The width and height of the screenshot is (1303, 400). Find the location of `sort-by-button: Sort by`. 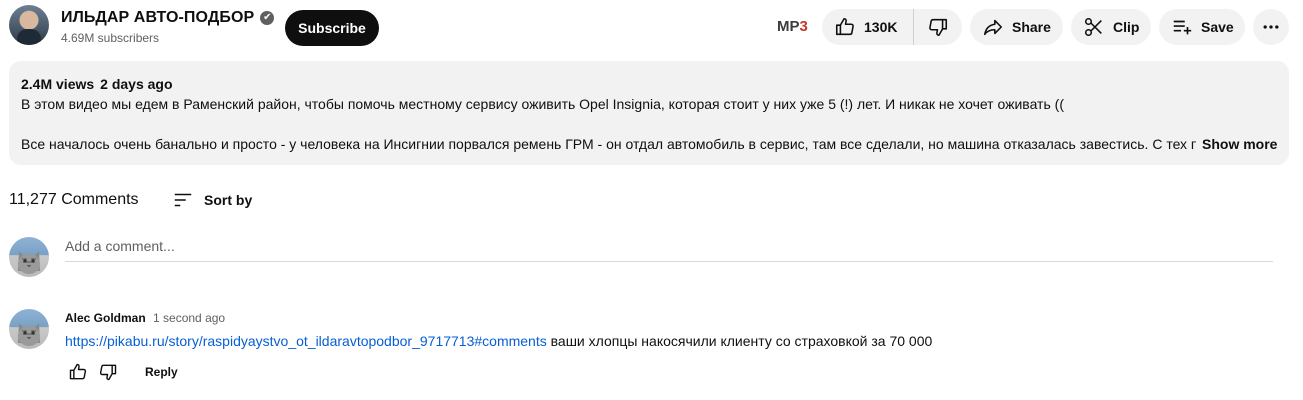

sort-by-button: Sort by is located at coordinates (212, 200).